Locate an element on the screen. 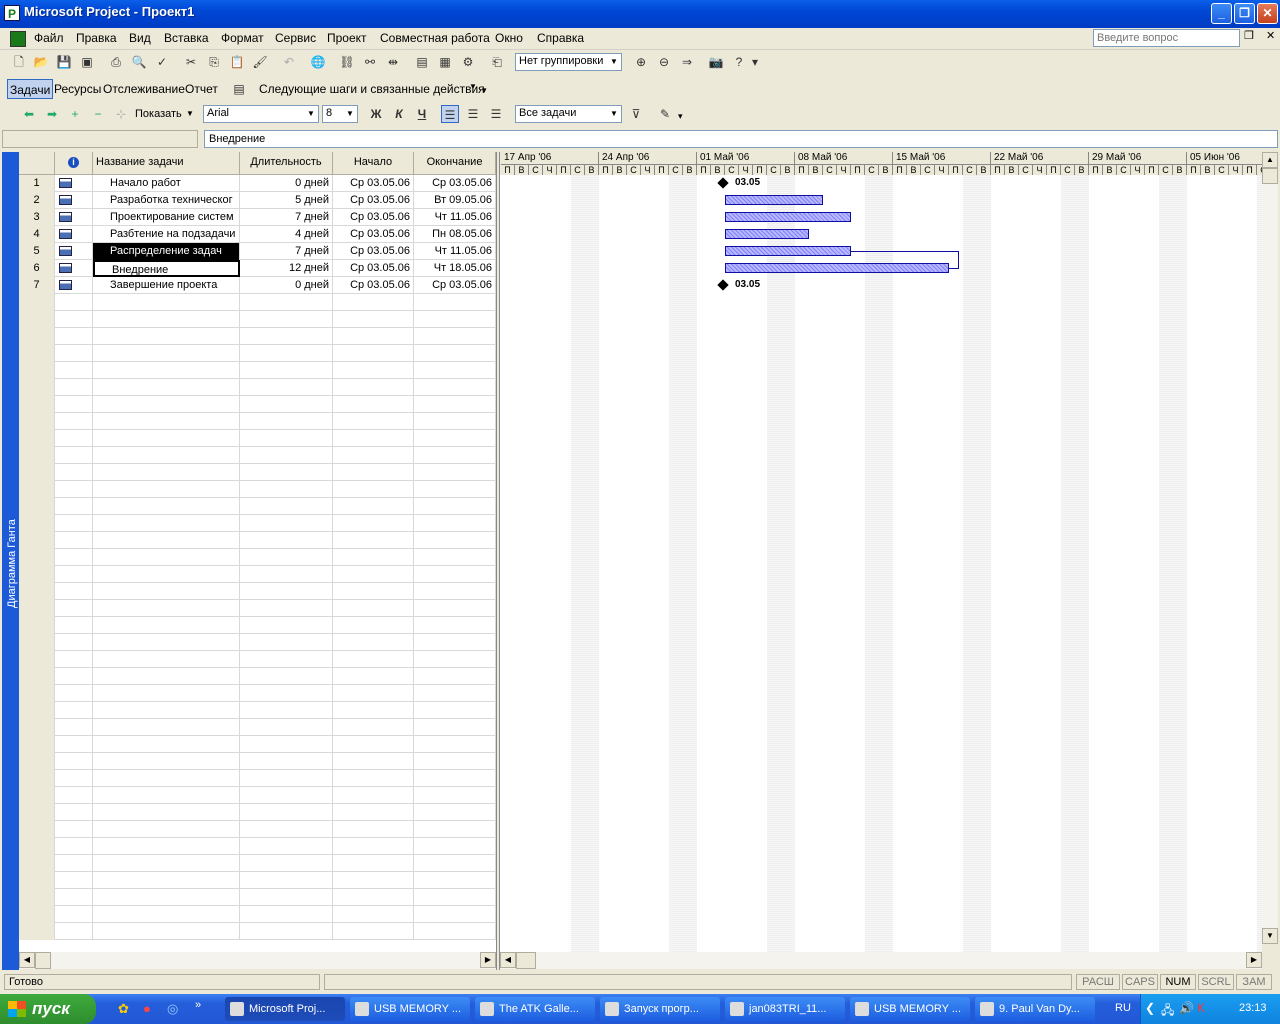 The image size is (1280, 1024). menu-edit: Правка is located at coordinates (96, 38).